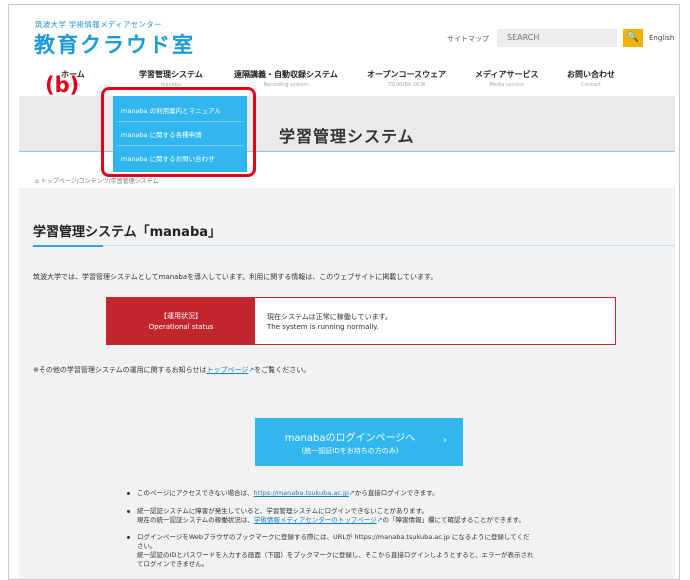 This screenshot has height=580, width=690. What do you see at coordinates (282, 370) in the screenshot?
I see `notice-after: をご覧ください。` at bounding box center [282, 370].